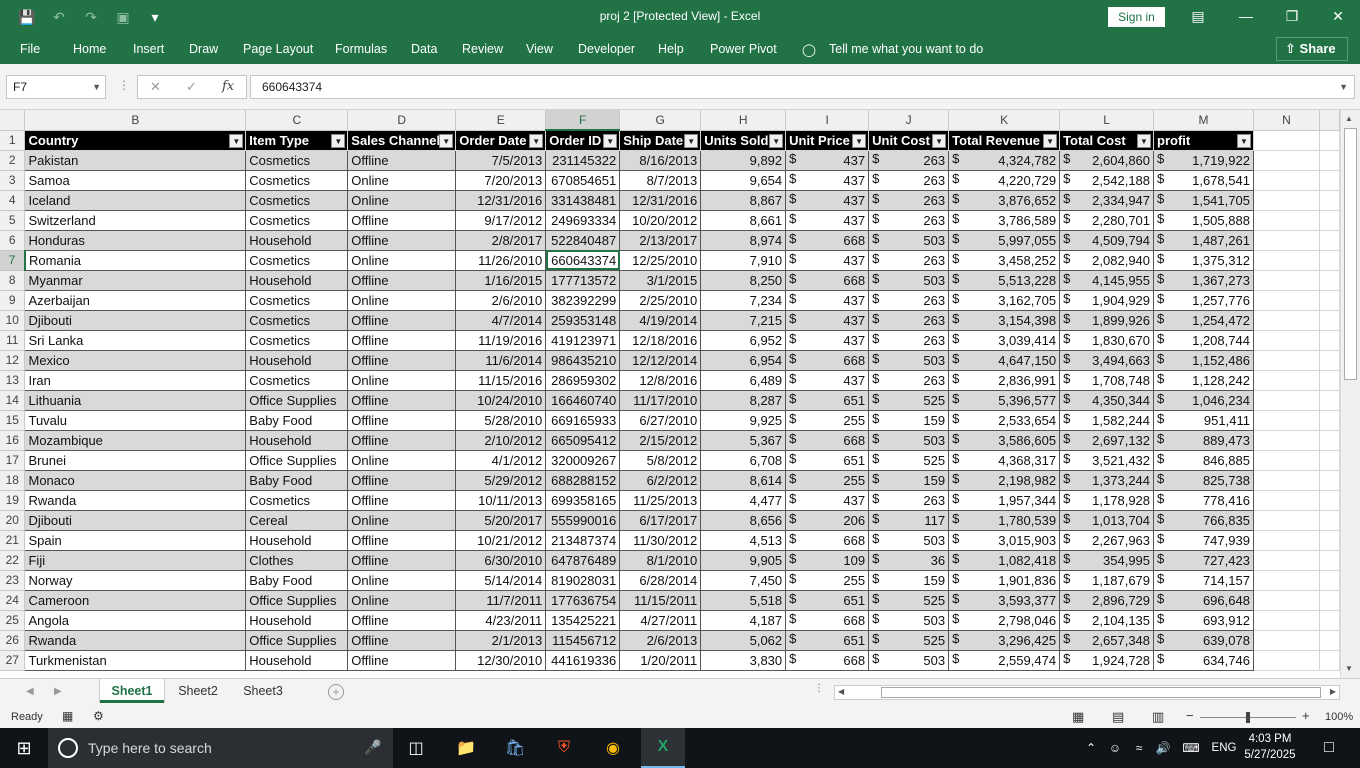  I want to click on tab-formulas: Formulas, so click(361, 49).